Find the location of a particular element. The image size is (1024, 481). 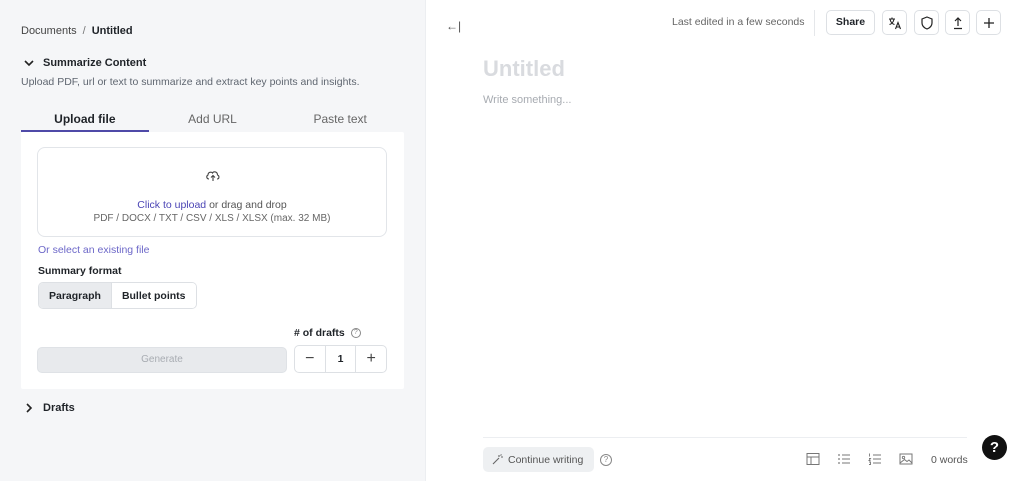

drafts-value: 1 is located at coordinates (340, 359).